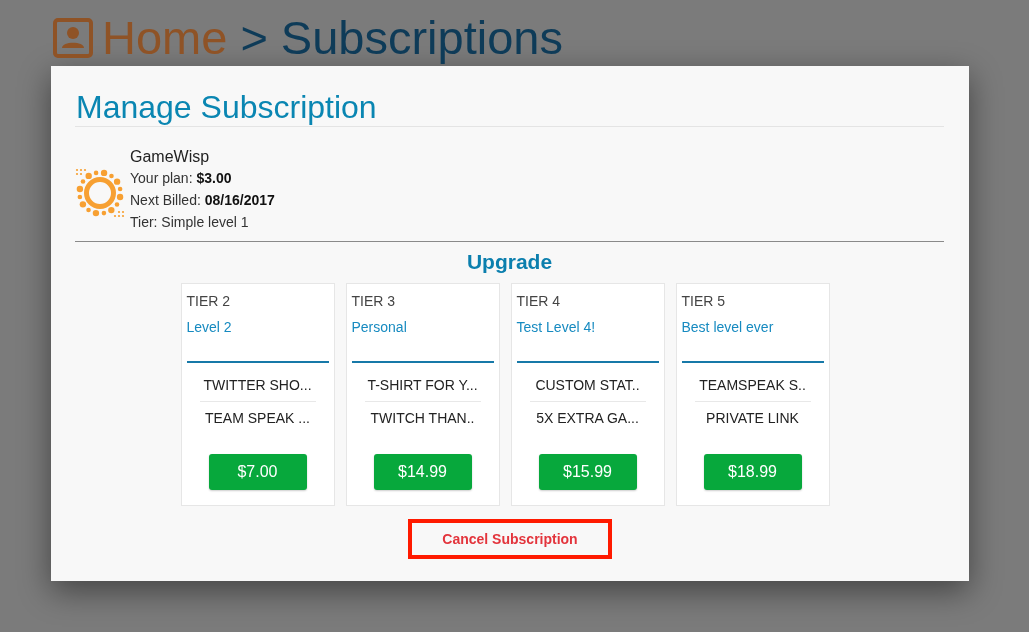  Describe the element at coordinates (422, 472) in the screenshot. I see `price-button: $14.99` at that location.